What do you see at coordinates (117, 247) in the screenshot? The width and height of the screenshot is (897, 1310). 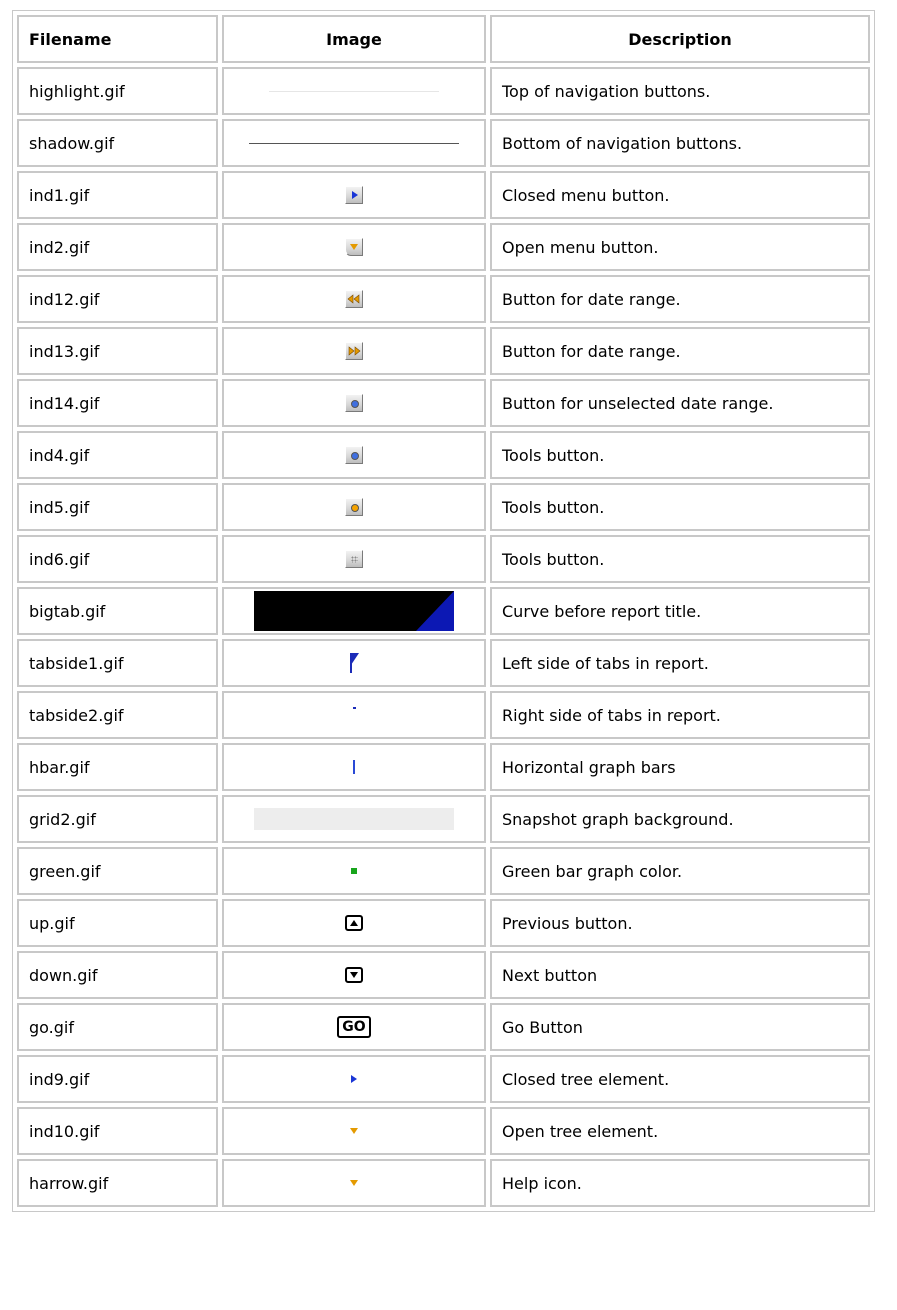 I see `filename-cell: ind2.gif` at bounding box center [117, 247].